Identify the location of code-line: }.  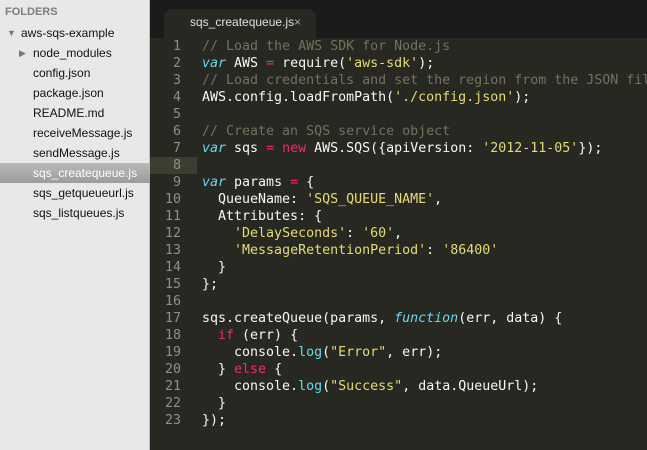
(214, 403).